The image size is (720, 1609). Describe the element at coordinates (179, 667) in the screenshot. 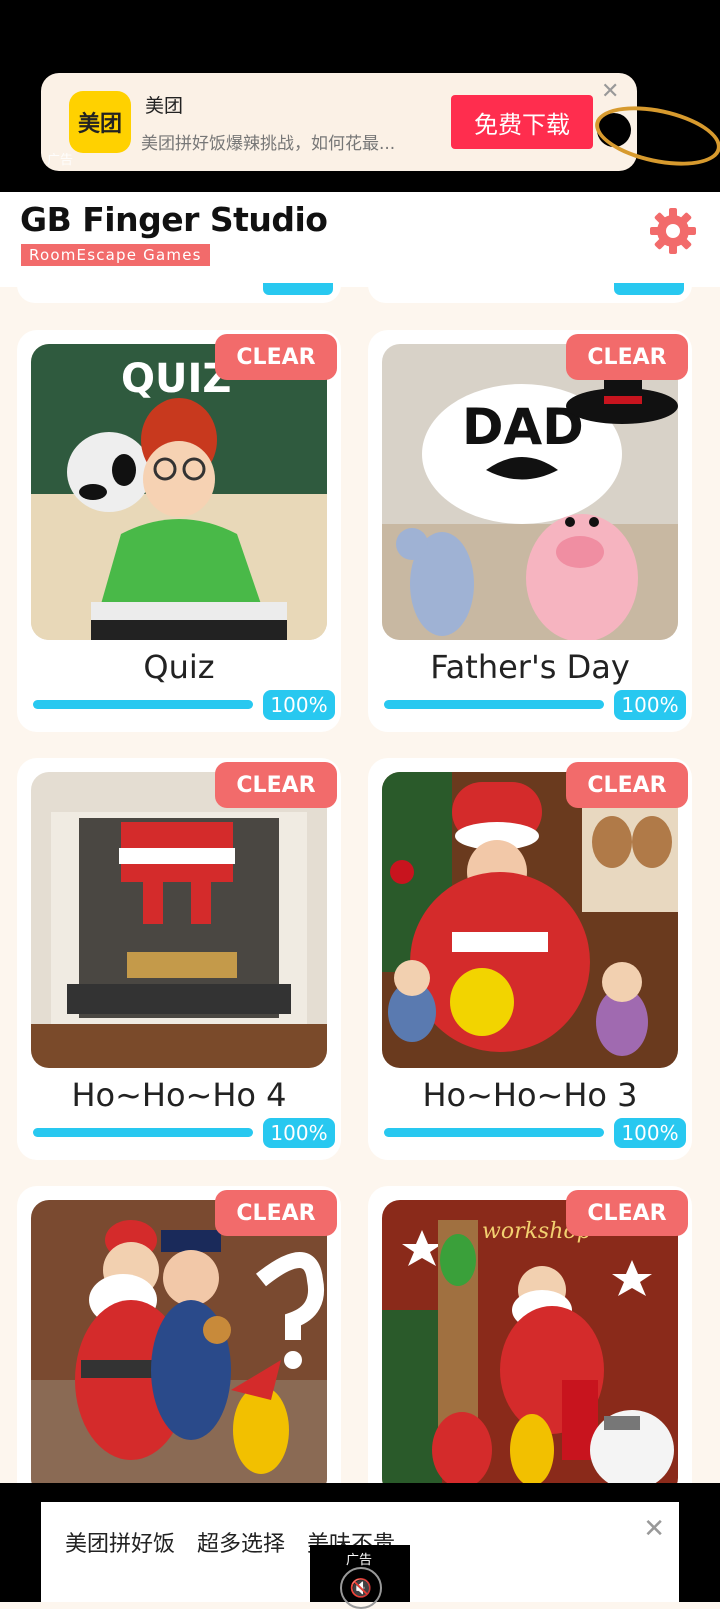

I see `game-title: Quiz` at that location.